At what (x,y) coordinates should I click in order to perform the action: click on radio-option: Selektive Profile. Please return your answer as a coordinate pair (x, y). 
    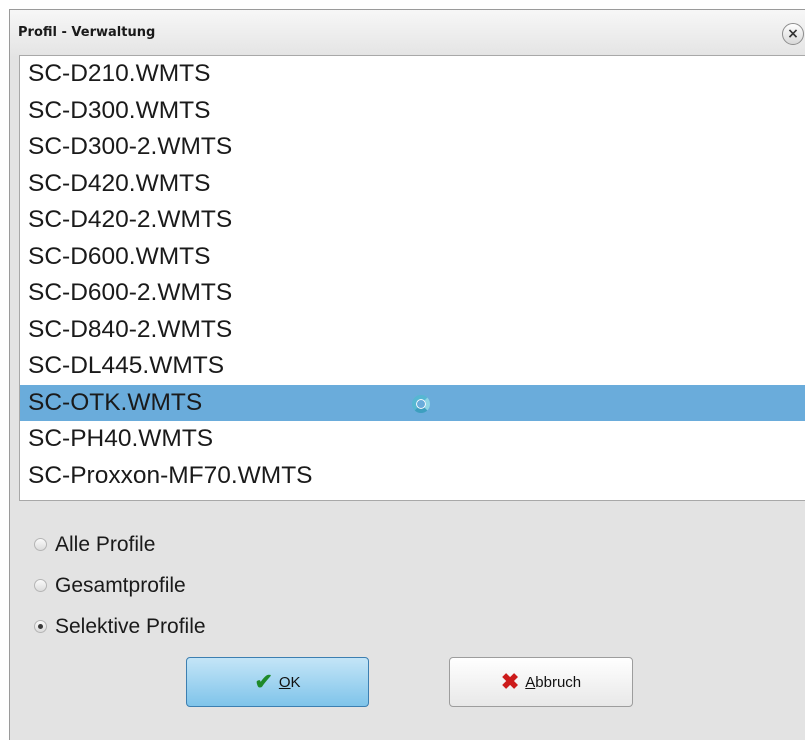
    Looking at the image, I should click on (120, 626).